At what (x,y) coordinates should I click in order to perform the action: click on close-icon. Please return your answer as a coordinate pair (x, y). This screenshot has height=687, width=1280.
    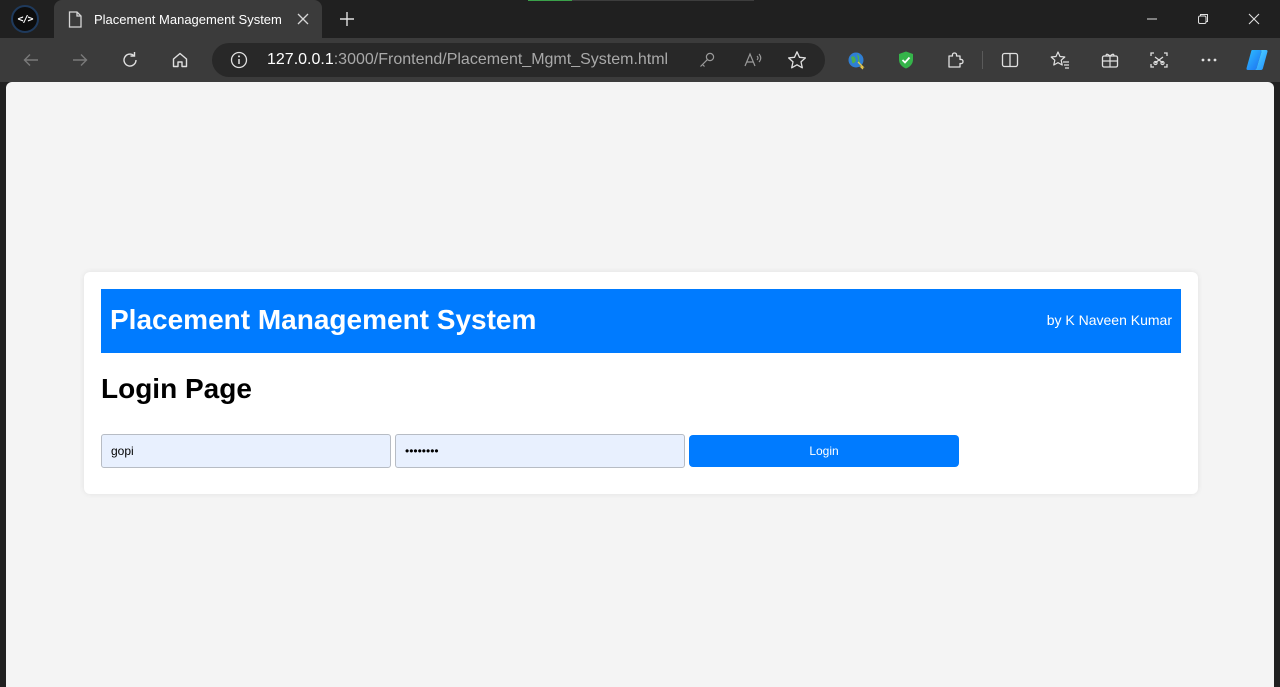
    Looking at the image, I should click on (1254, 19).